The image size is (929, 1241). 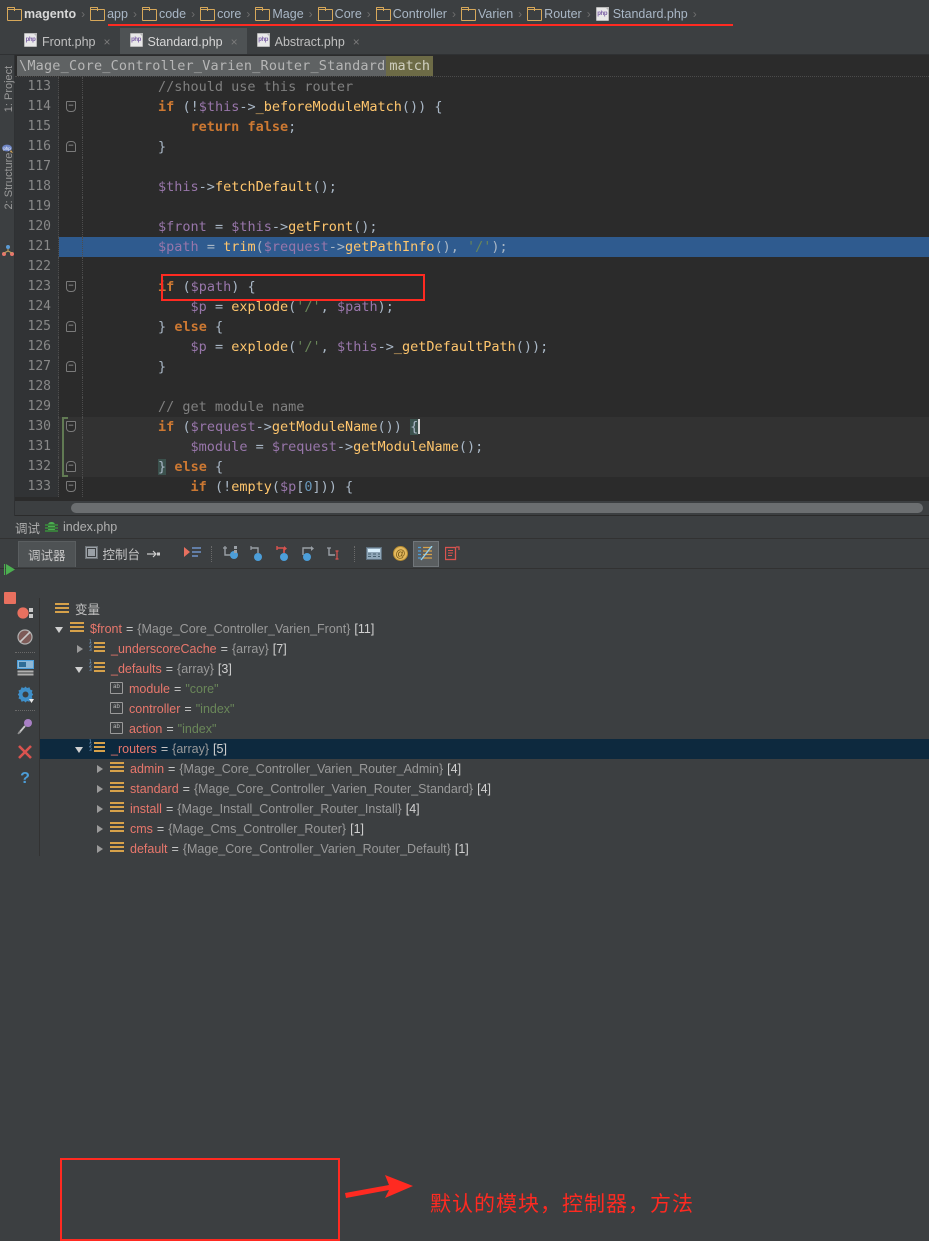 I want to click on line-number: 121, so click(x=37, y=247).